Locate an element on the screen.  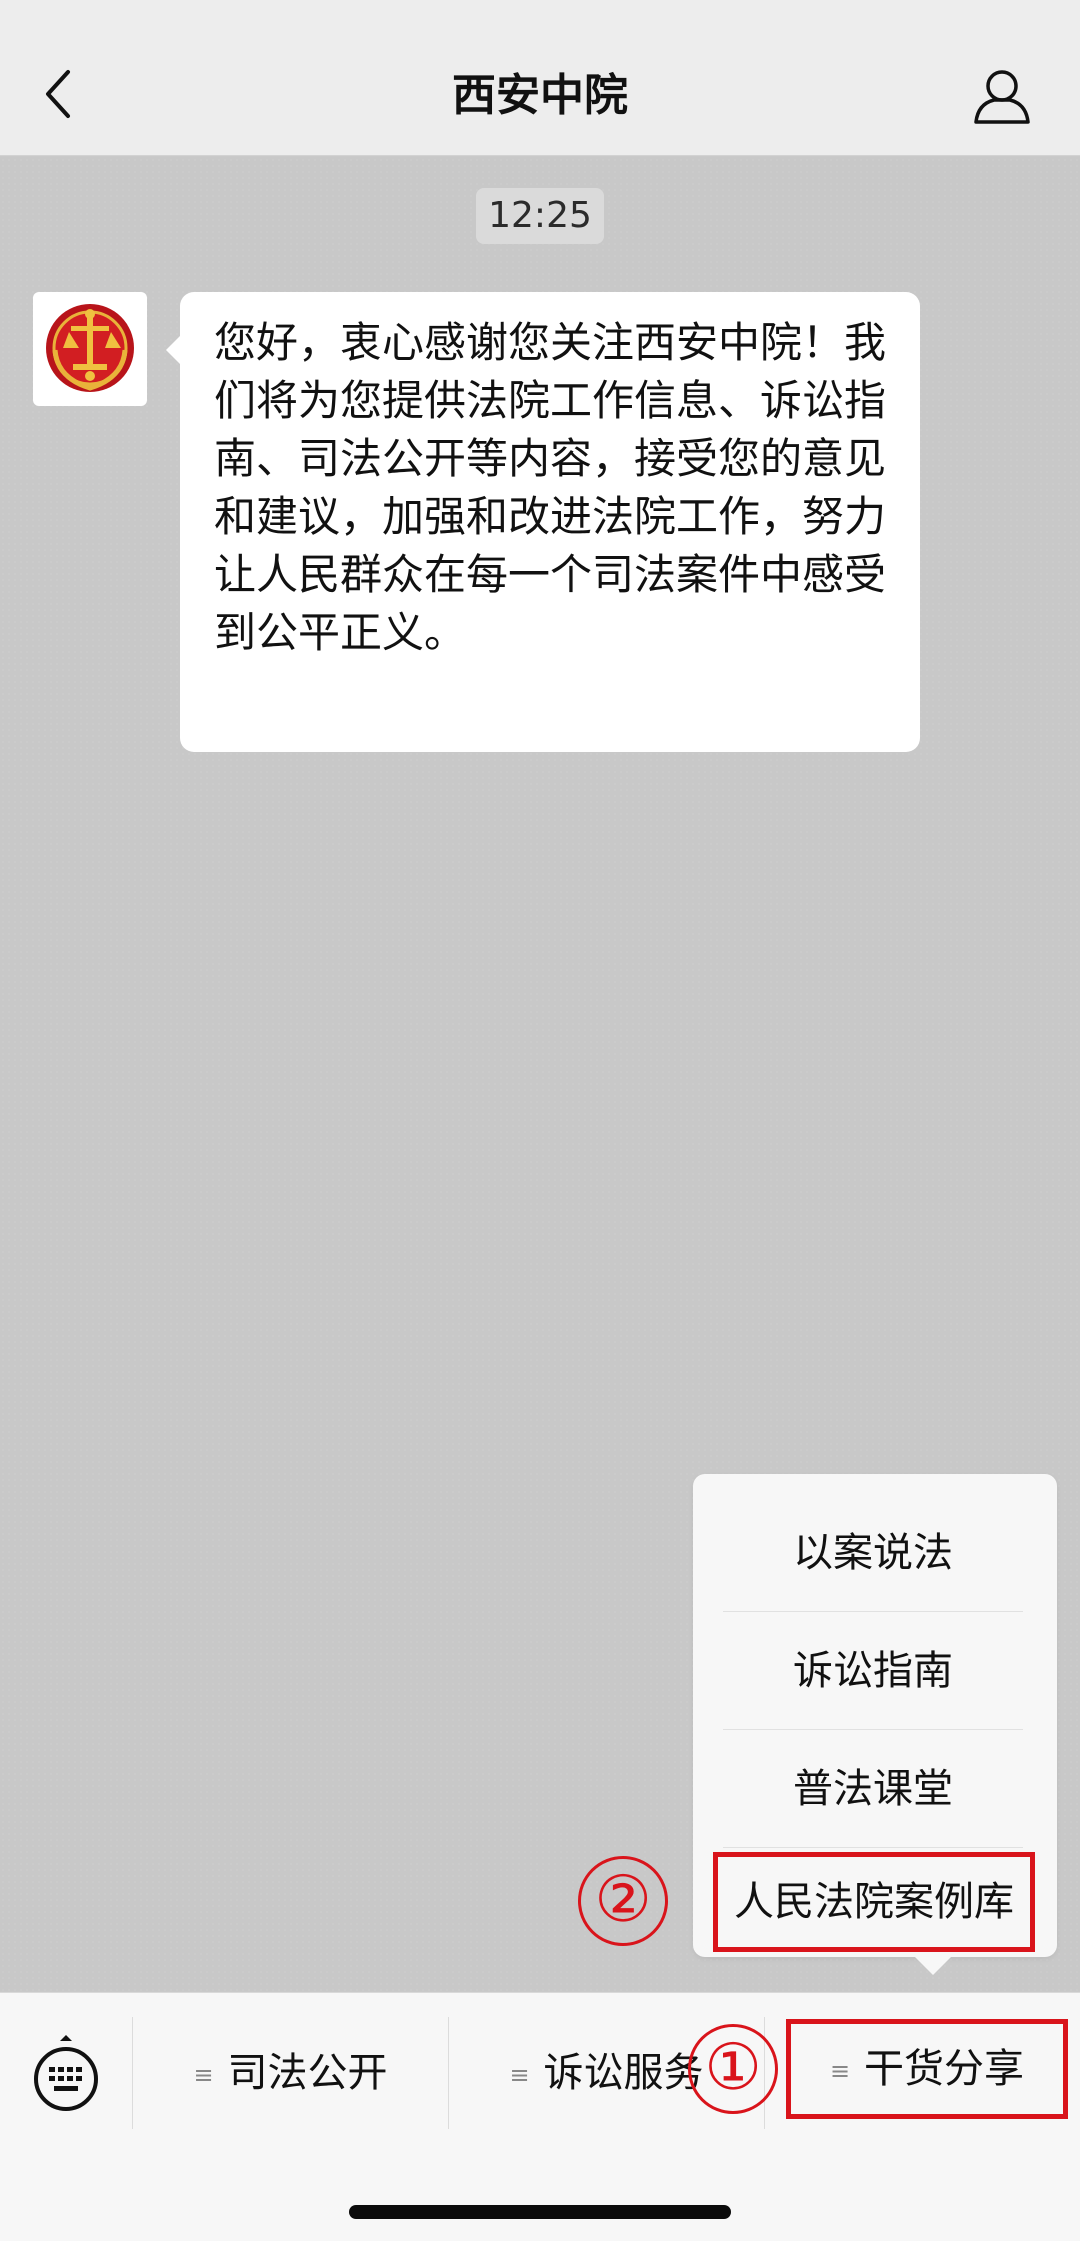
submenu-popup: 以案说法 诉讼指南 普法课堂 人民法院案例库 is located at coordinates (875, 1724).